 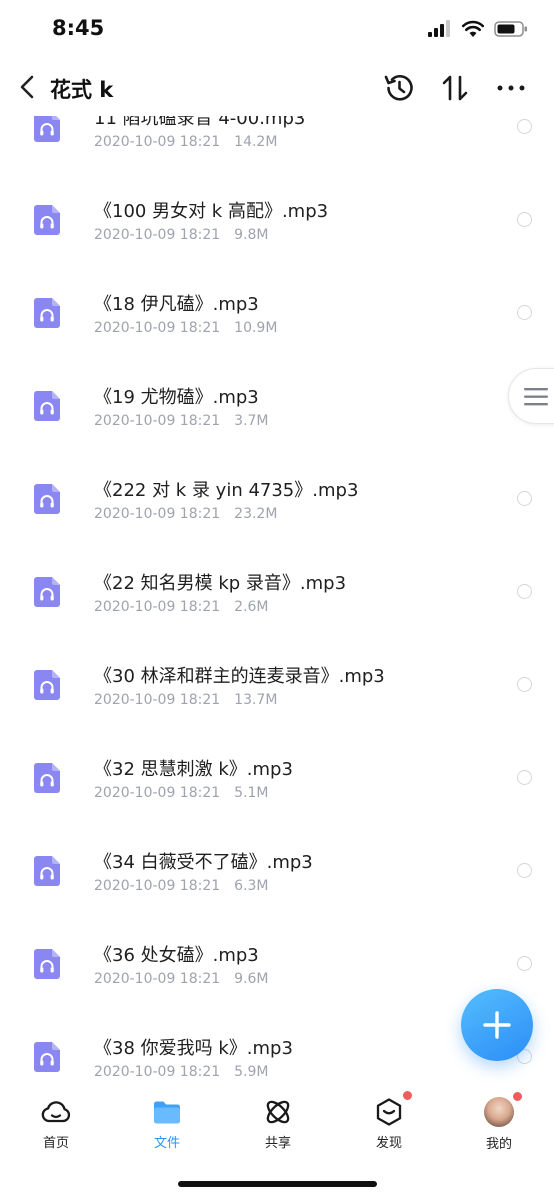 What do you see at coordinates (473, 28) in the screenshot?
I see `wifi-icon` at bounding box center [473, 28].